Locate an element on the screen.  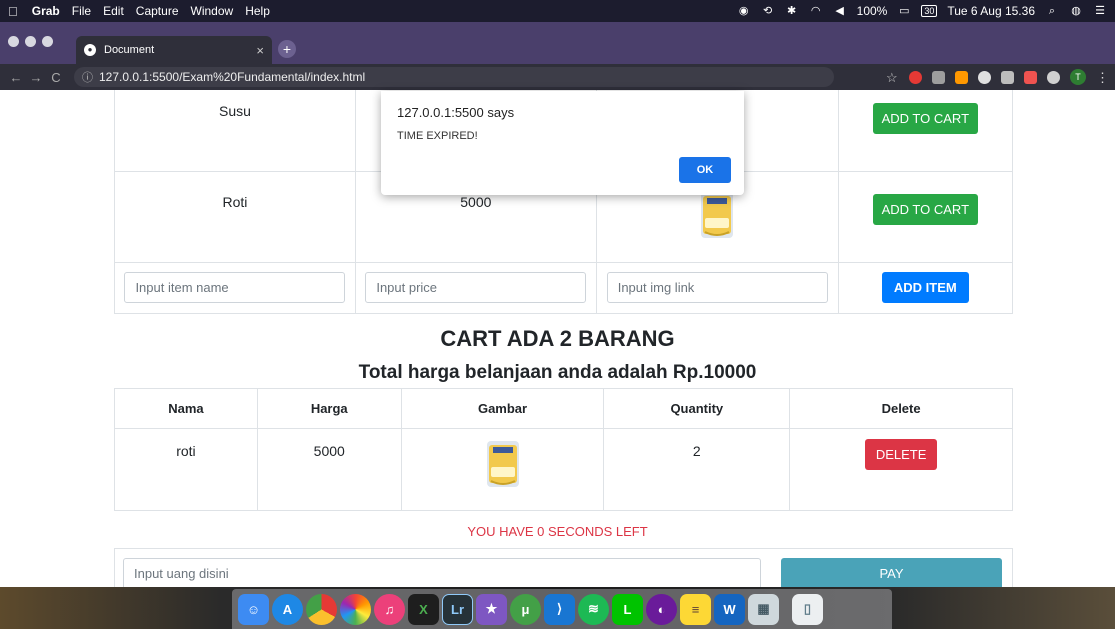
spotlight-icon: ⌕ is located at coordinates (1052, 11).